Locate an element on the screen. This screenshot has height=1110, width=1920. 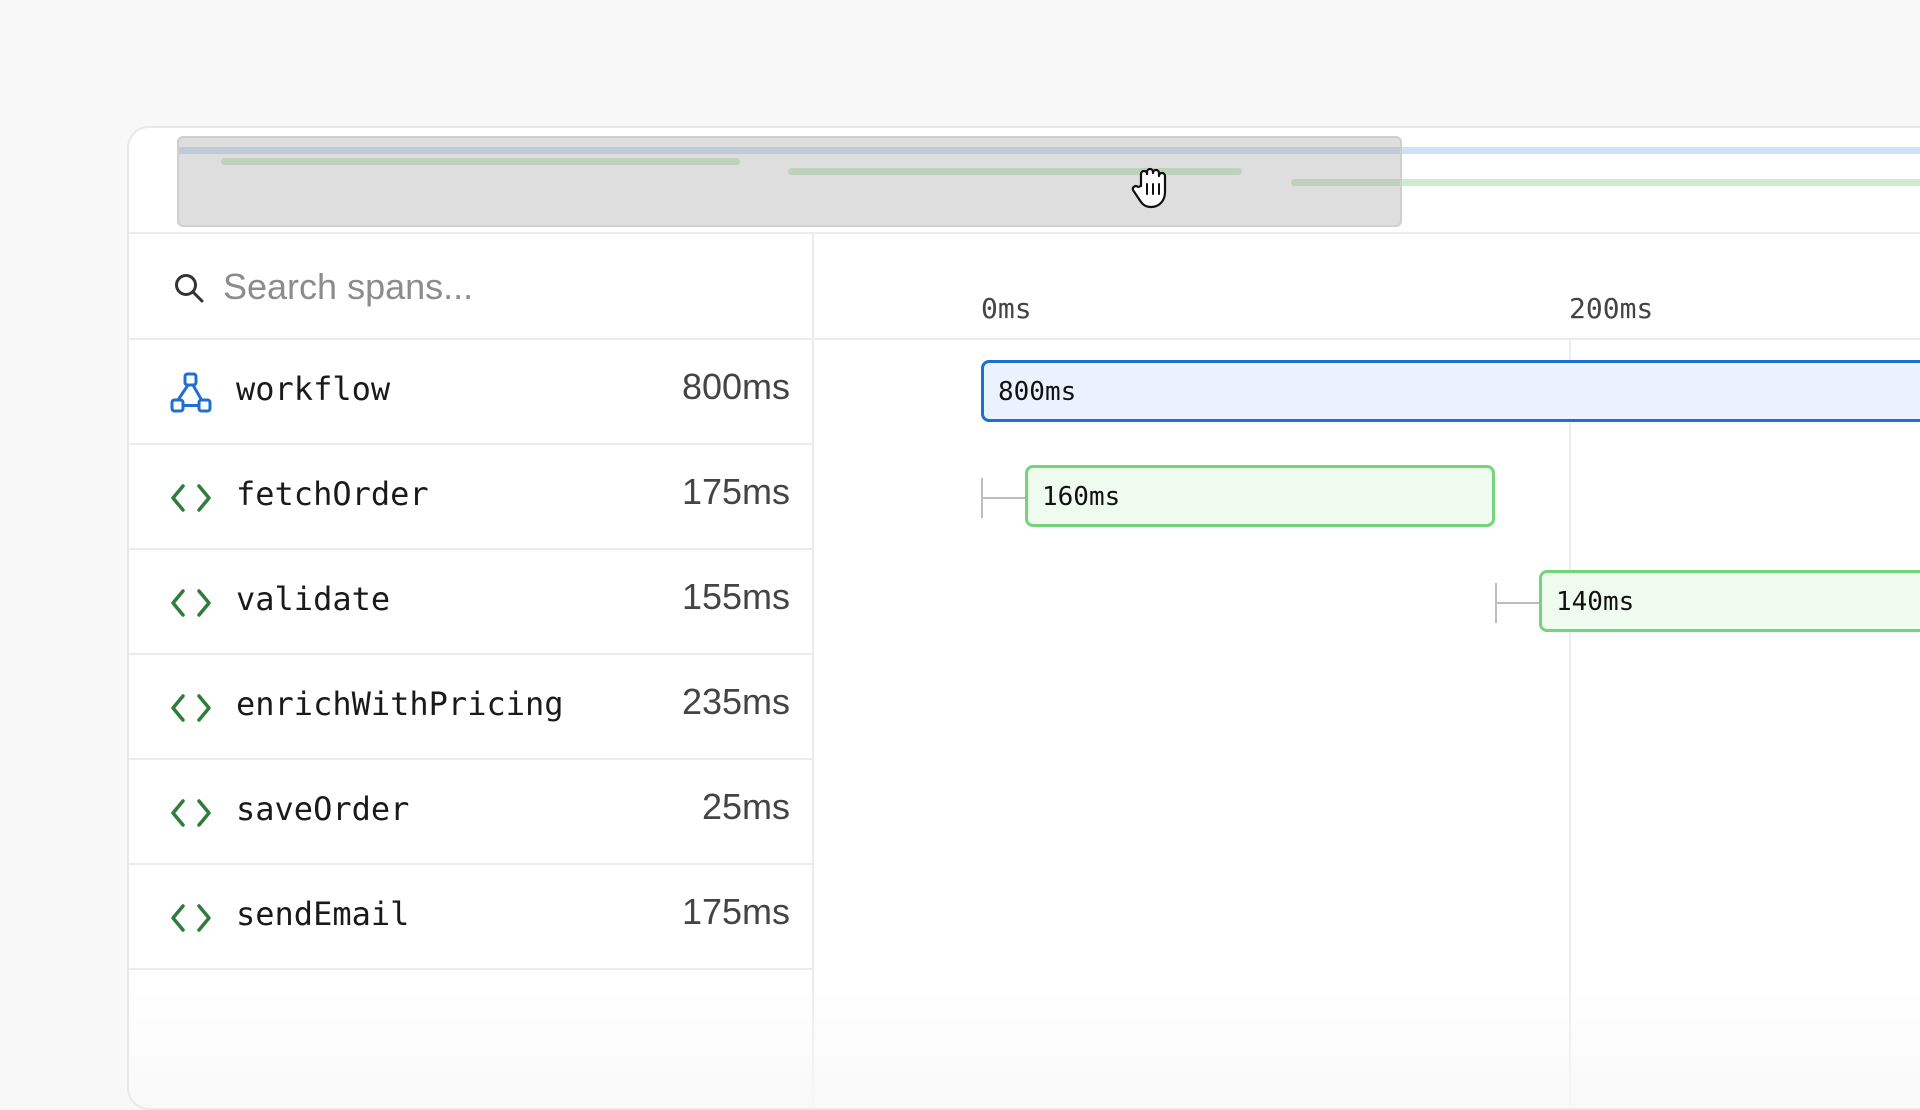
span-duration: 155ms is located at coordinates (735, 596).